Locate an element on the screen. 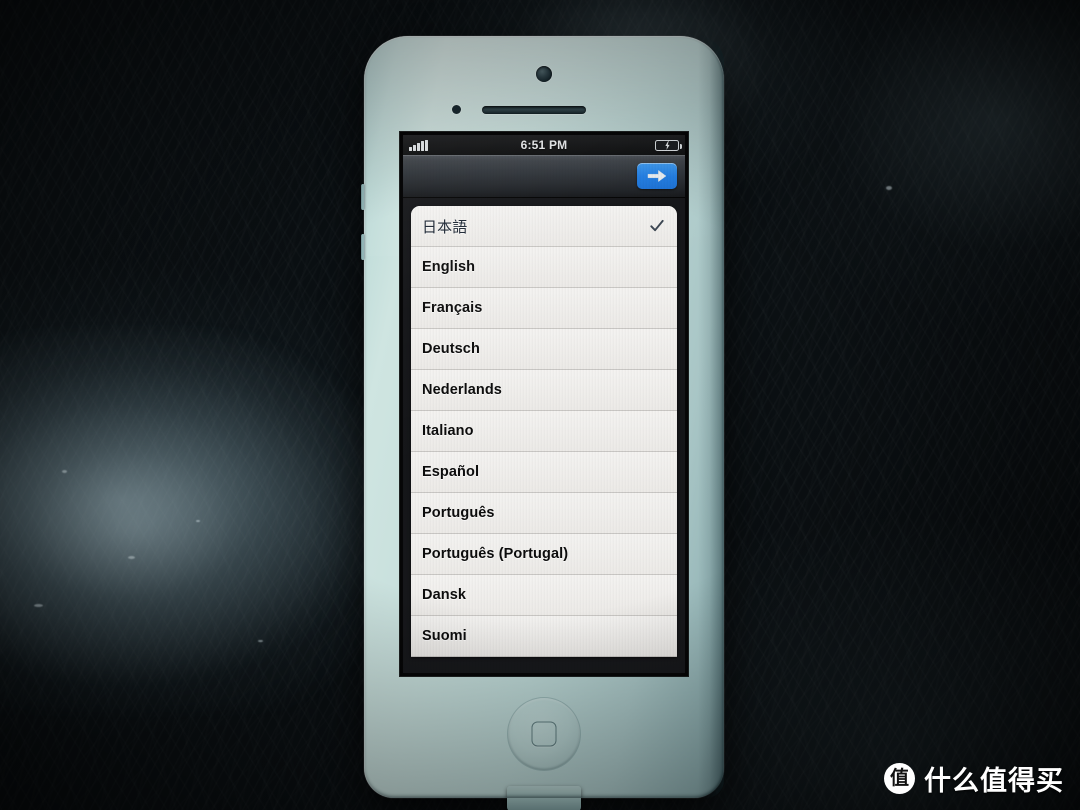 The width and height of the screenshot is (1080, 810). language-row-label: Suomi is located at coordinates (444, 636).